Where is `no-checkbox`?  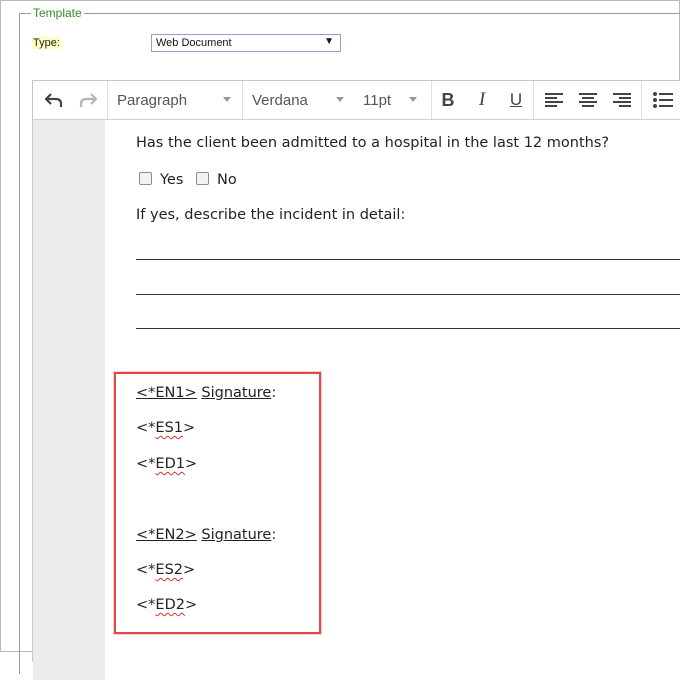
no-checkbox is located at coordinates (203, 178).